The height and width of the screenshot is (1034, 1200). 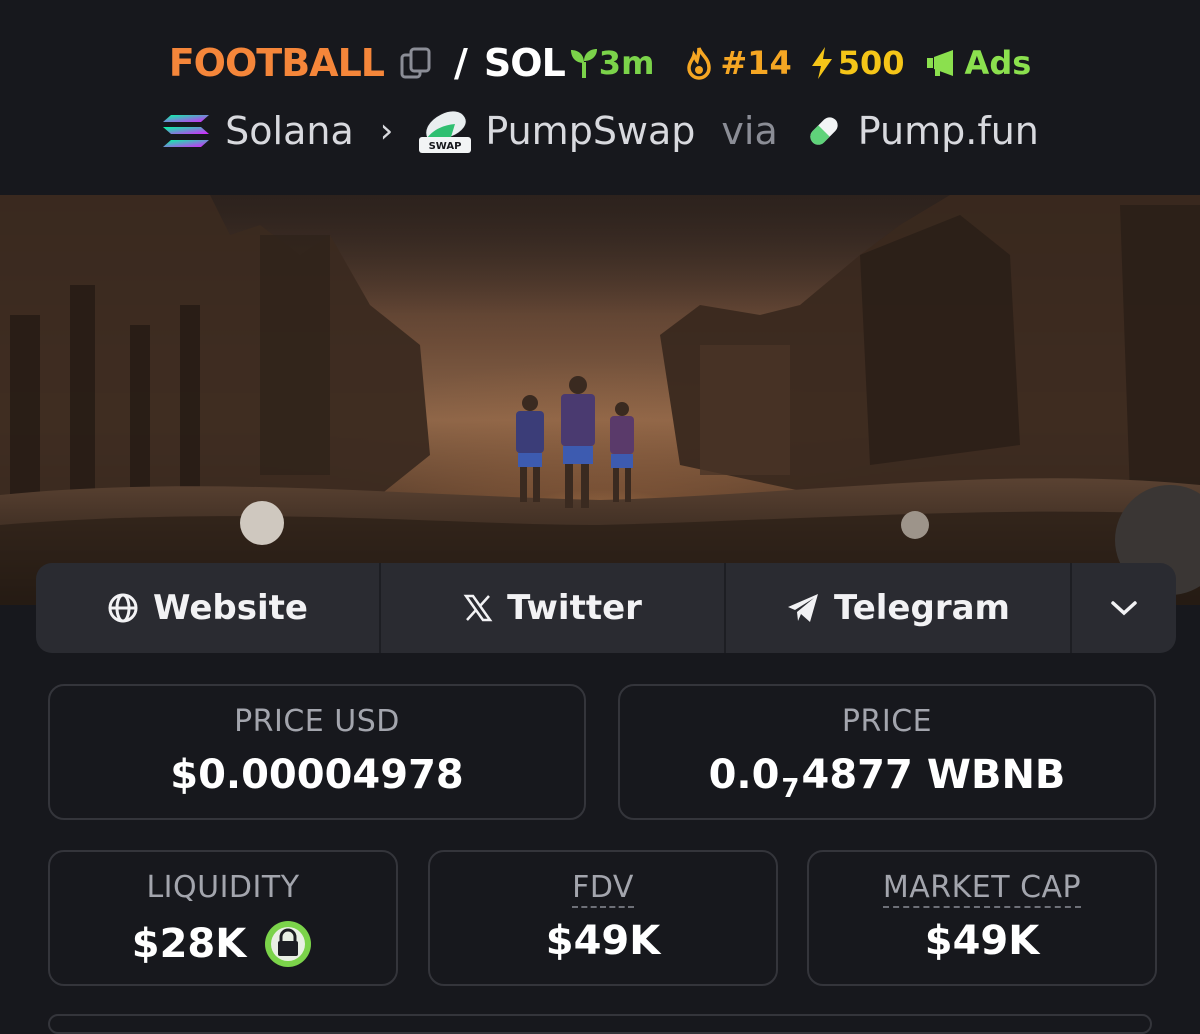 What do you see at coordinates (189, 944) in the screenshot?
I see `liquidity-value: $28K` at bounding box center [189, 944].